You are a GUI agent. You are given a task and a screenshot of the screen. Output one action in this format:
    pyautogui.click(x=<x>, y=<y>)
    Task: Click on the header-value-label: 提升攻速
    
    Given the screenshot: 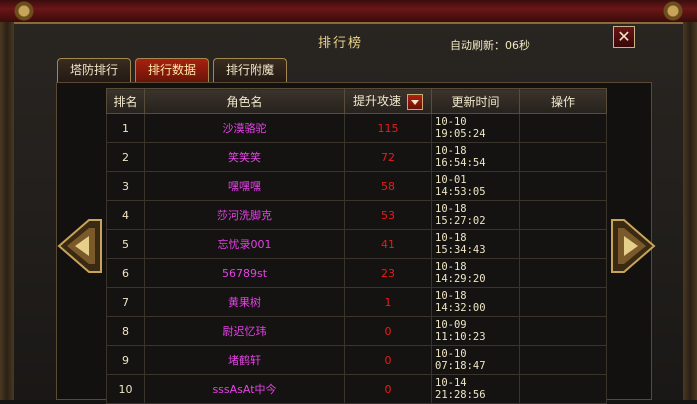 What is the action you would take?
    pyautogui.click(x=376, y=101)
    